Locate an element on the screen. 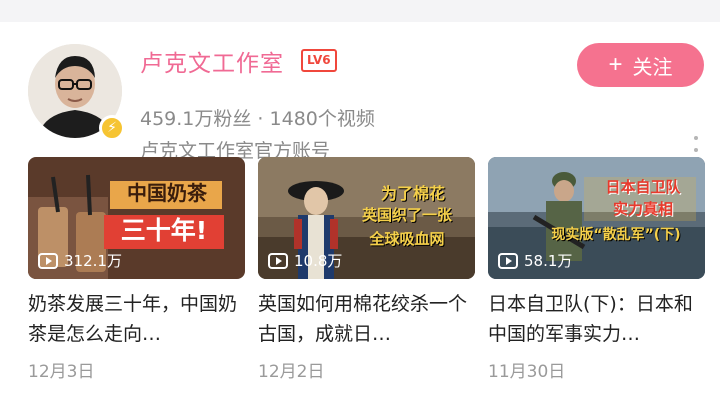 Image resolution: width=720 pixels, height=408 pixels. thumbnail-caption: 现实版“散乱军”(下) is located at coordinates (616, 235).